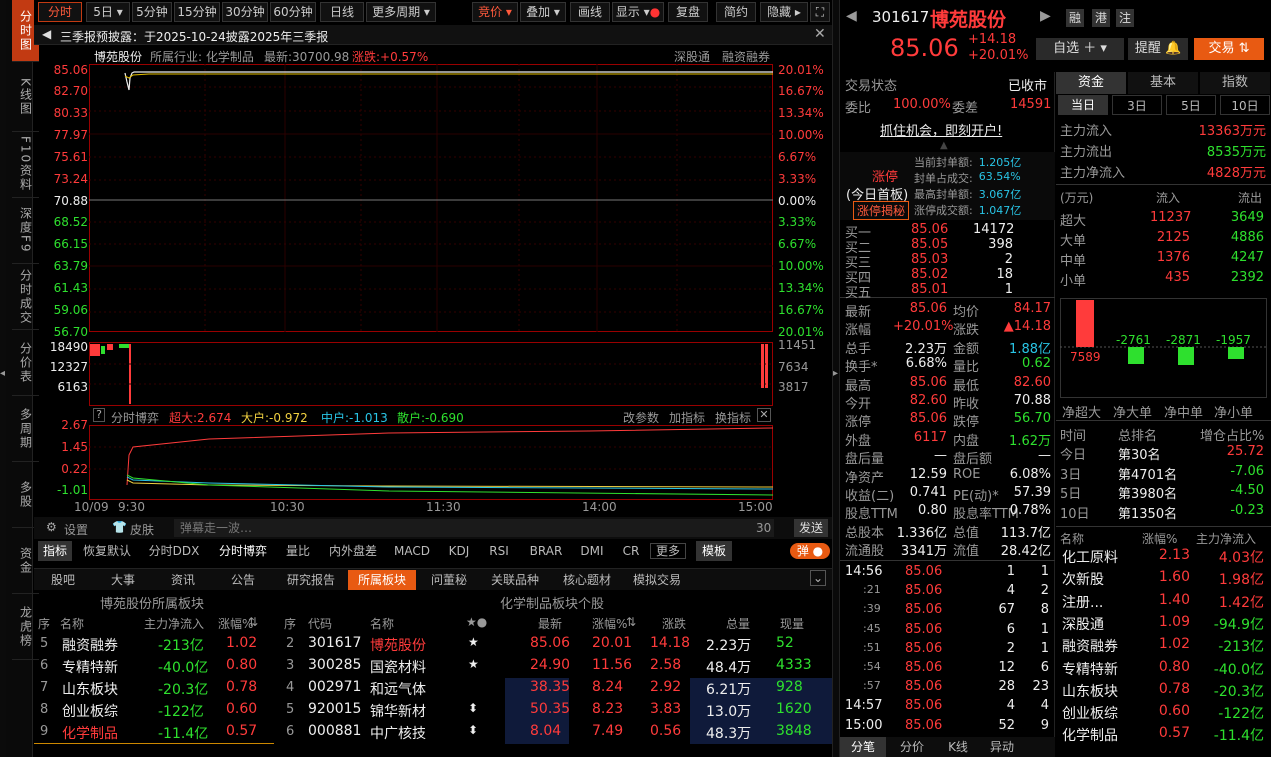  I want to click on tab-index: 指数, so click(1235, 83).